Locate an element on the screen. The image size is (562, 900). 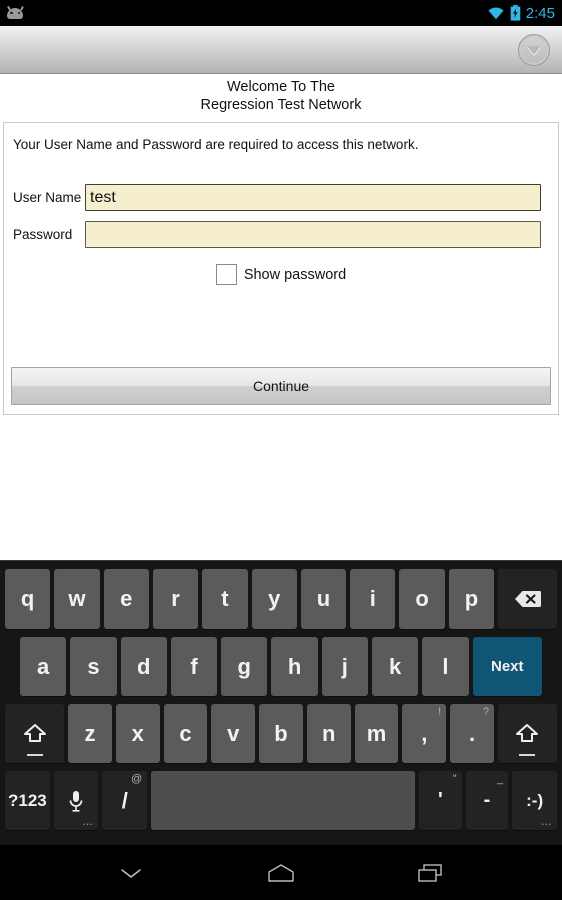
key-comma-label: , is located at coordinates (424, 733).